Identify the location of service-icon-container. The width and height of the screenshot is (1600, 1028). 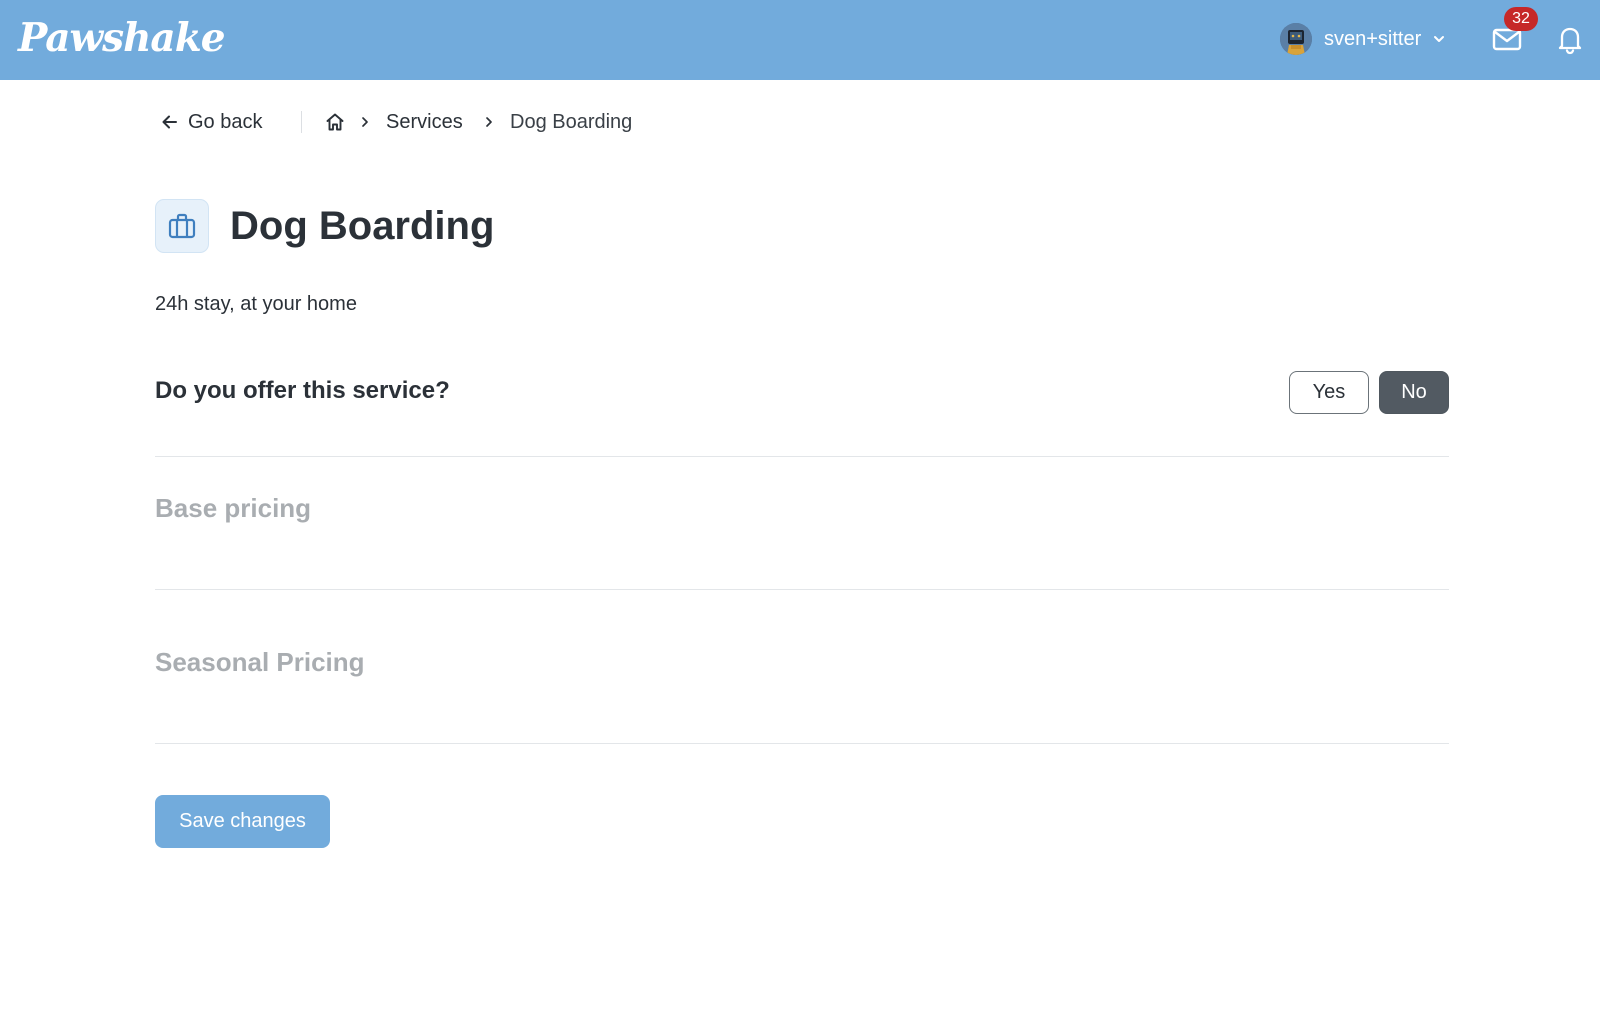
(182, 226).